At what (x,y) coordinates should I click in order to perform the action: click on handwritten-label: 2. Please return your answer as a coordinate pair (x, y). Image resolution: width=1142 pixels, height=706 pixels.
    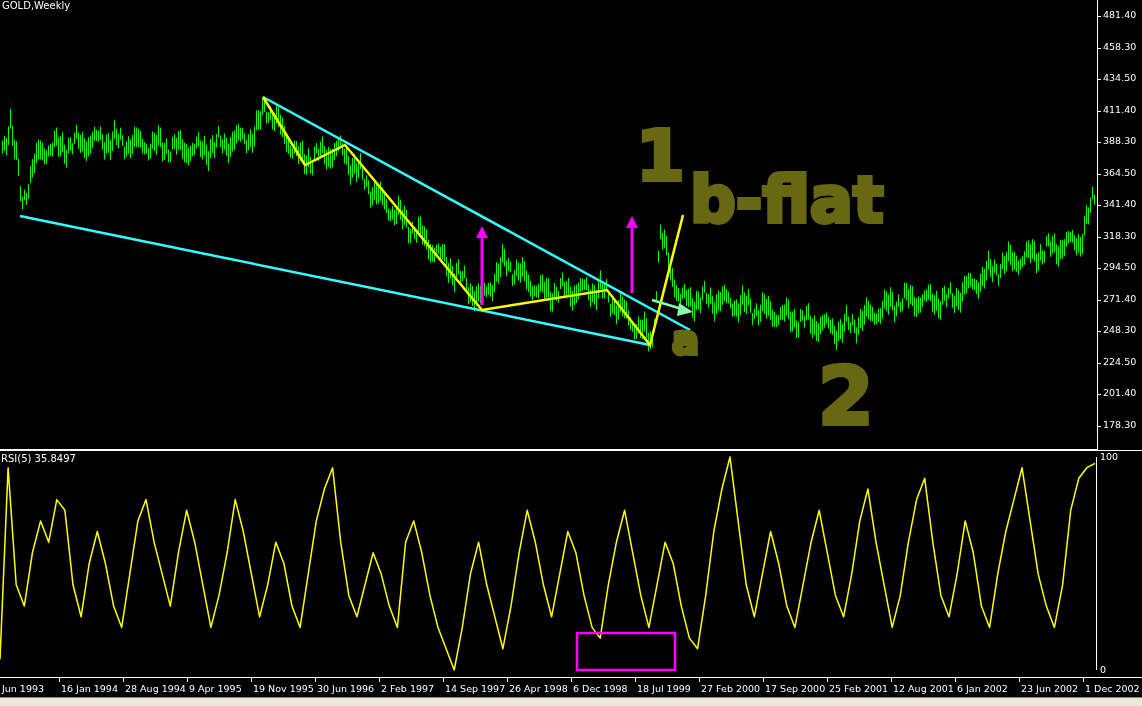
    Looking at the image, I should click on (846, 396).